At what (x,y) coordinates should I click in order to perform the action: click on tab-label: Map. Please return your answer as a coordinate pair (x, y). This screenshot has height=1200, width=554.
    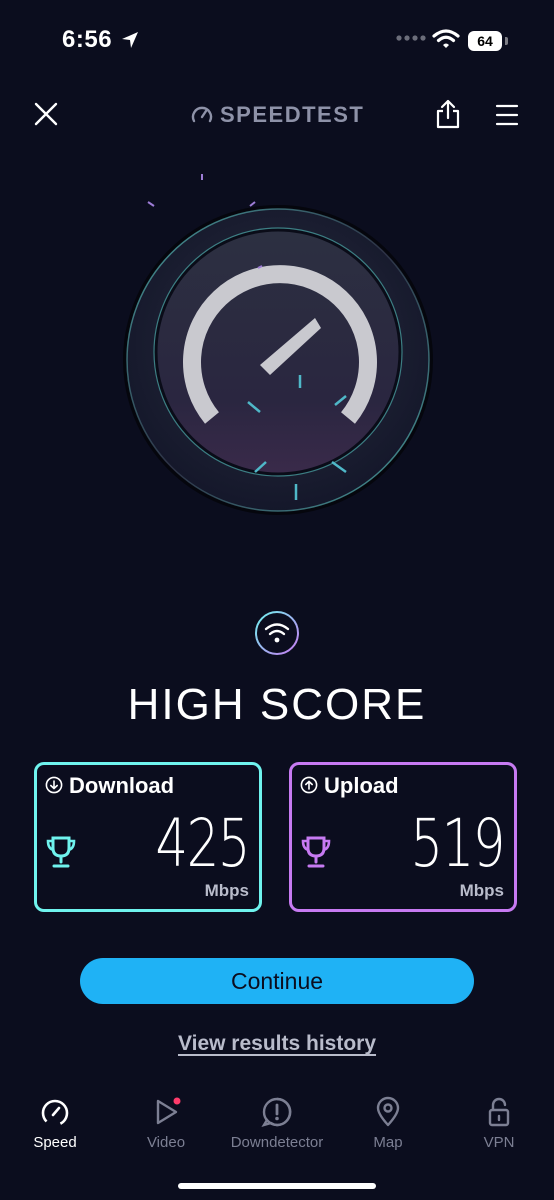
    Looking at the image, I should click on (388, 1142).